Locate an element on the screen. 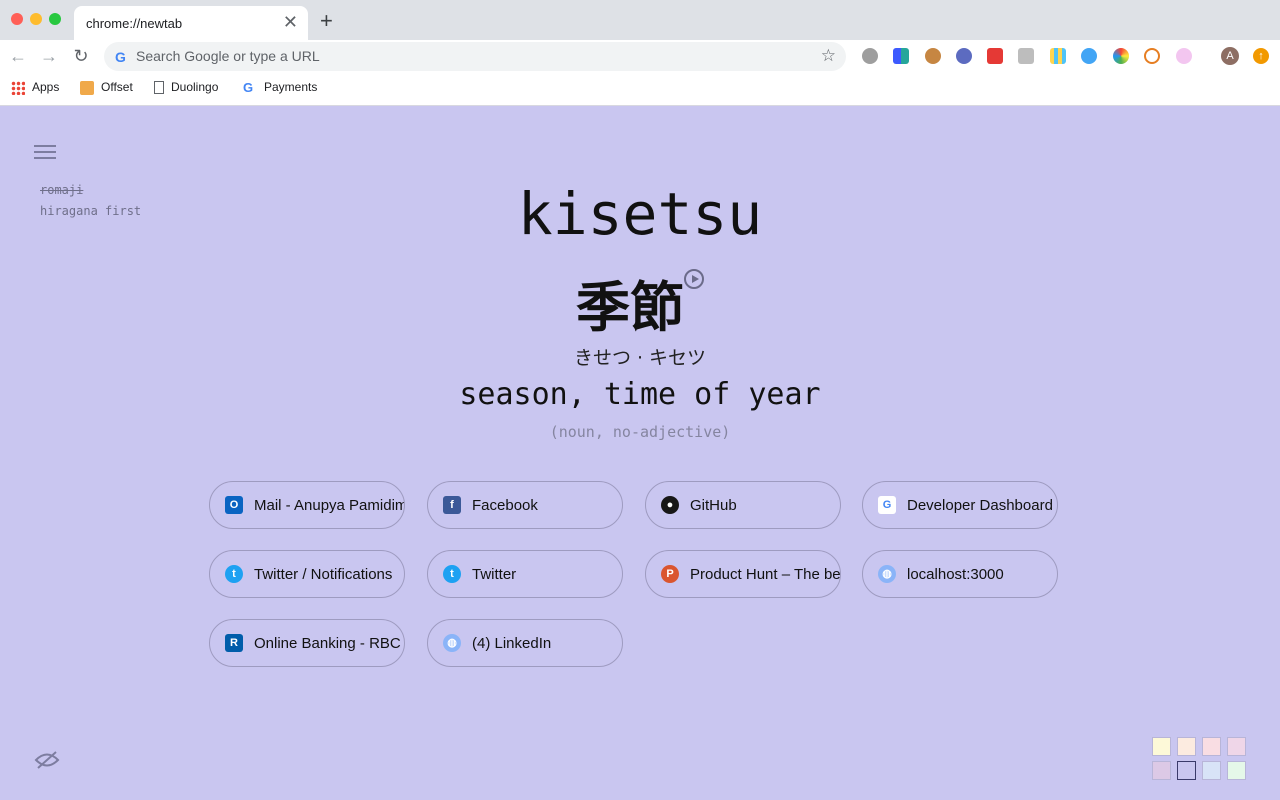 Image resolution: width=1280 pixels, height=800 pixels. shortcut-tile: f Facebook is located at coordinates (525, 505).